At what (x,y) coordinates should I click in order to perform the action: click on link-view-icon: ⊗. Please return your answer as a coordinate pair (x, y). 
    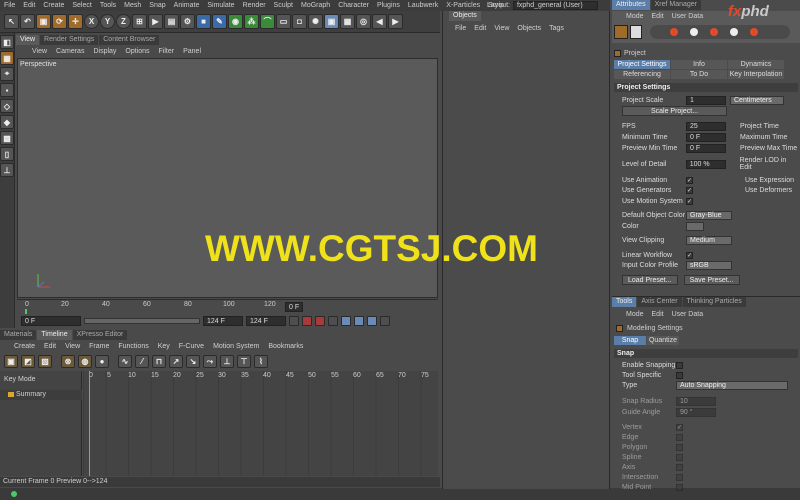
    Looking at the image, I should click on (68, 361).